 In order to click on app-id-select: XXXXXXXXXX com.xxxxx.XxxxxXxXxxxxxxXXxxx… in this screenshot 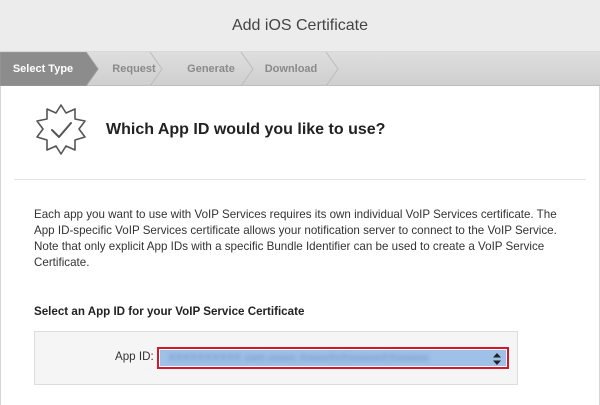, I will do `click(333, 358)`.